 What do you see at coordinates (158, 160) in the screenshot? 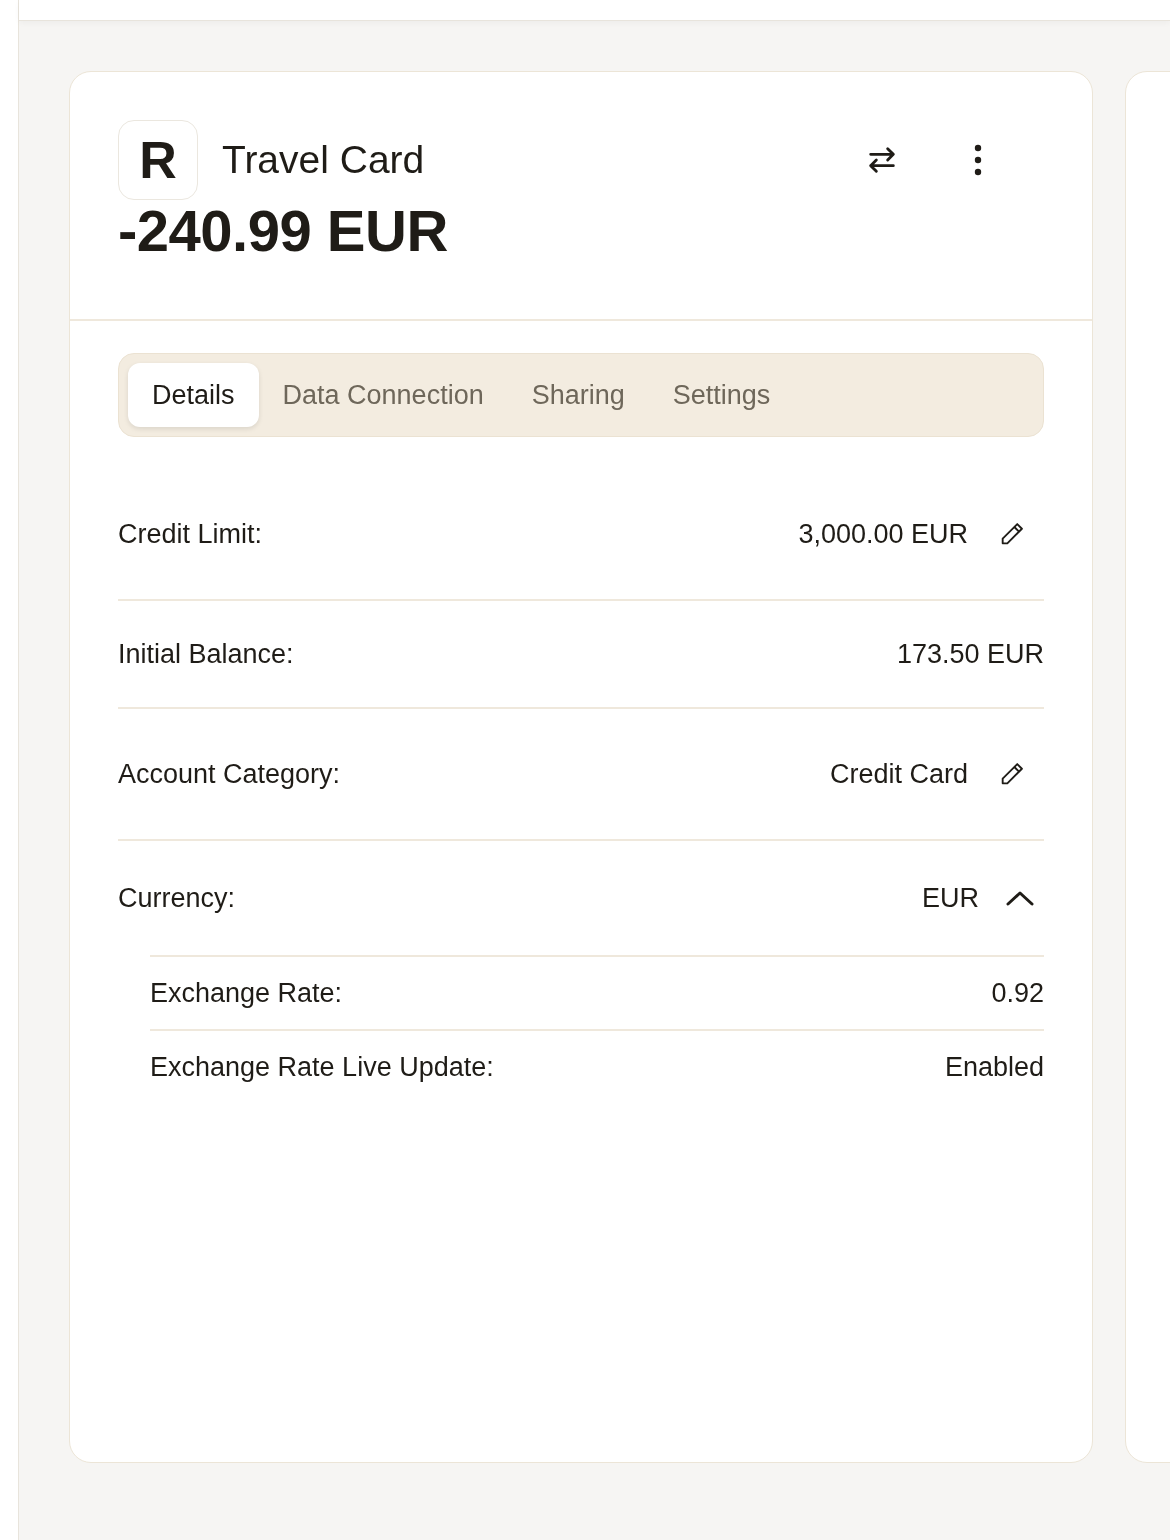
I see `bank-logo: R` at bounding box center [158, 160].